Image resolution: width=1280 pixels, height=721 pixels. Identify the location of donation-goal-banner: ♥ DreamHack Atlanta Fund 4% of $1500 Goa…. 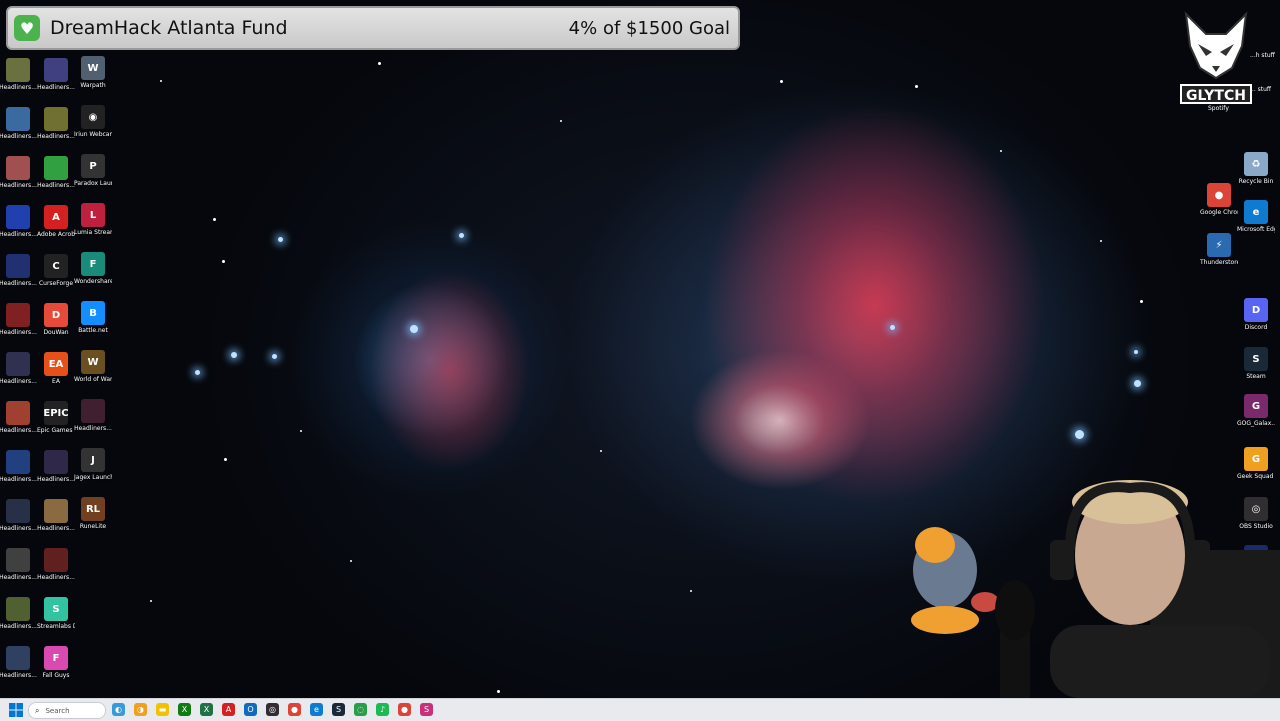
(373, 28).